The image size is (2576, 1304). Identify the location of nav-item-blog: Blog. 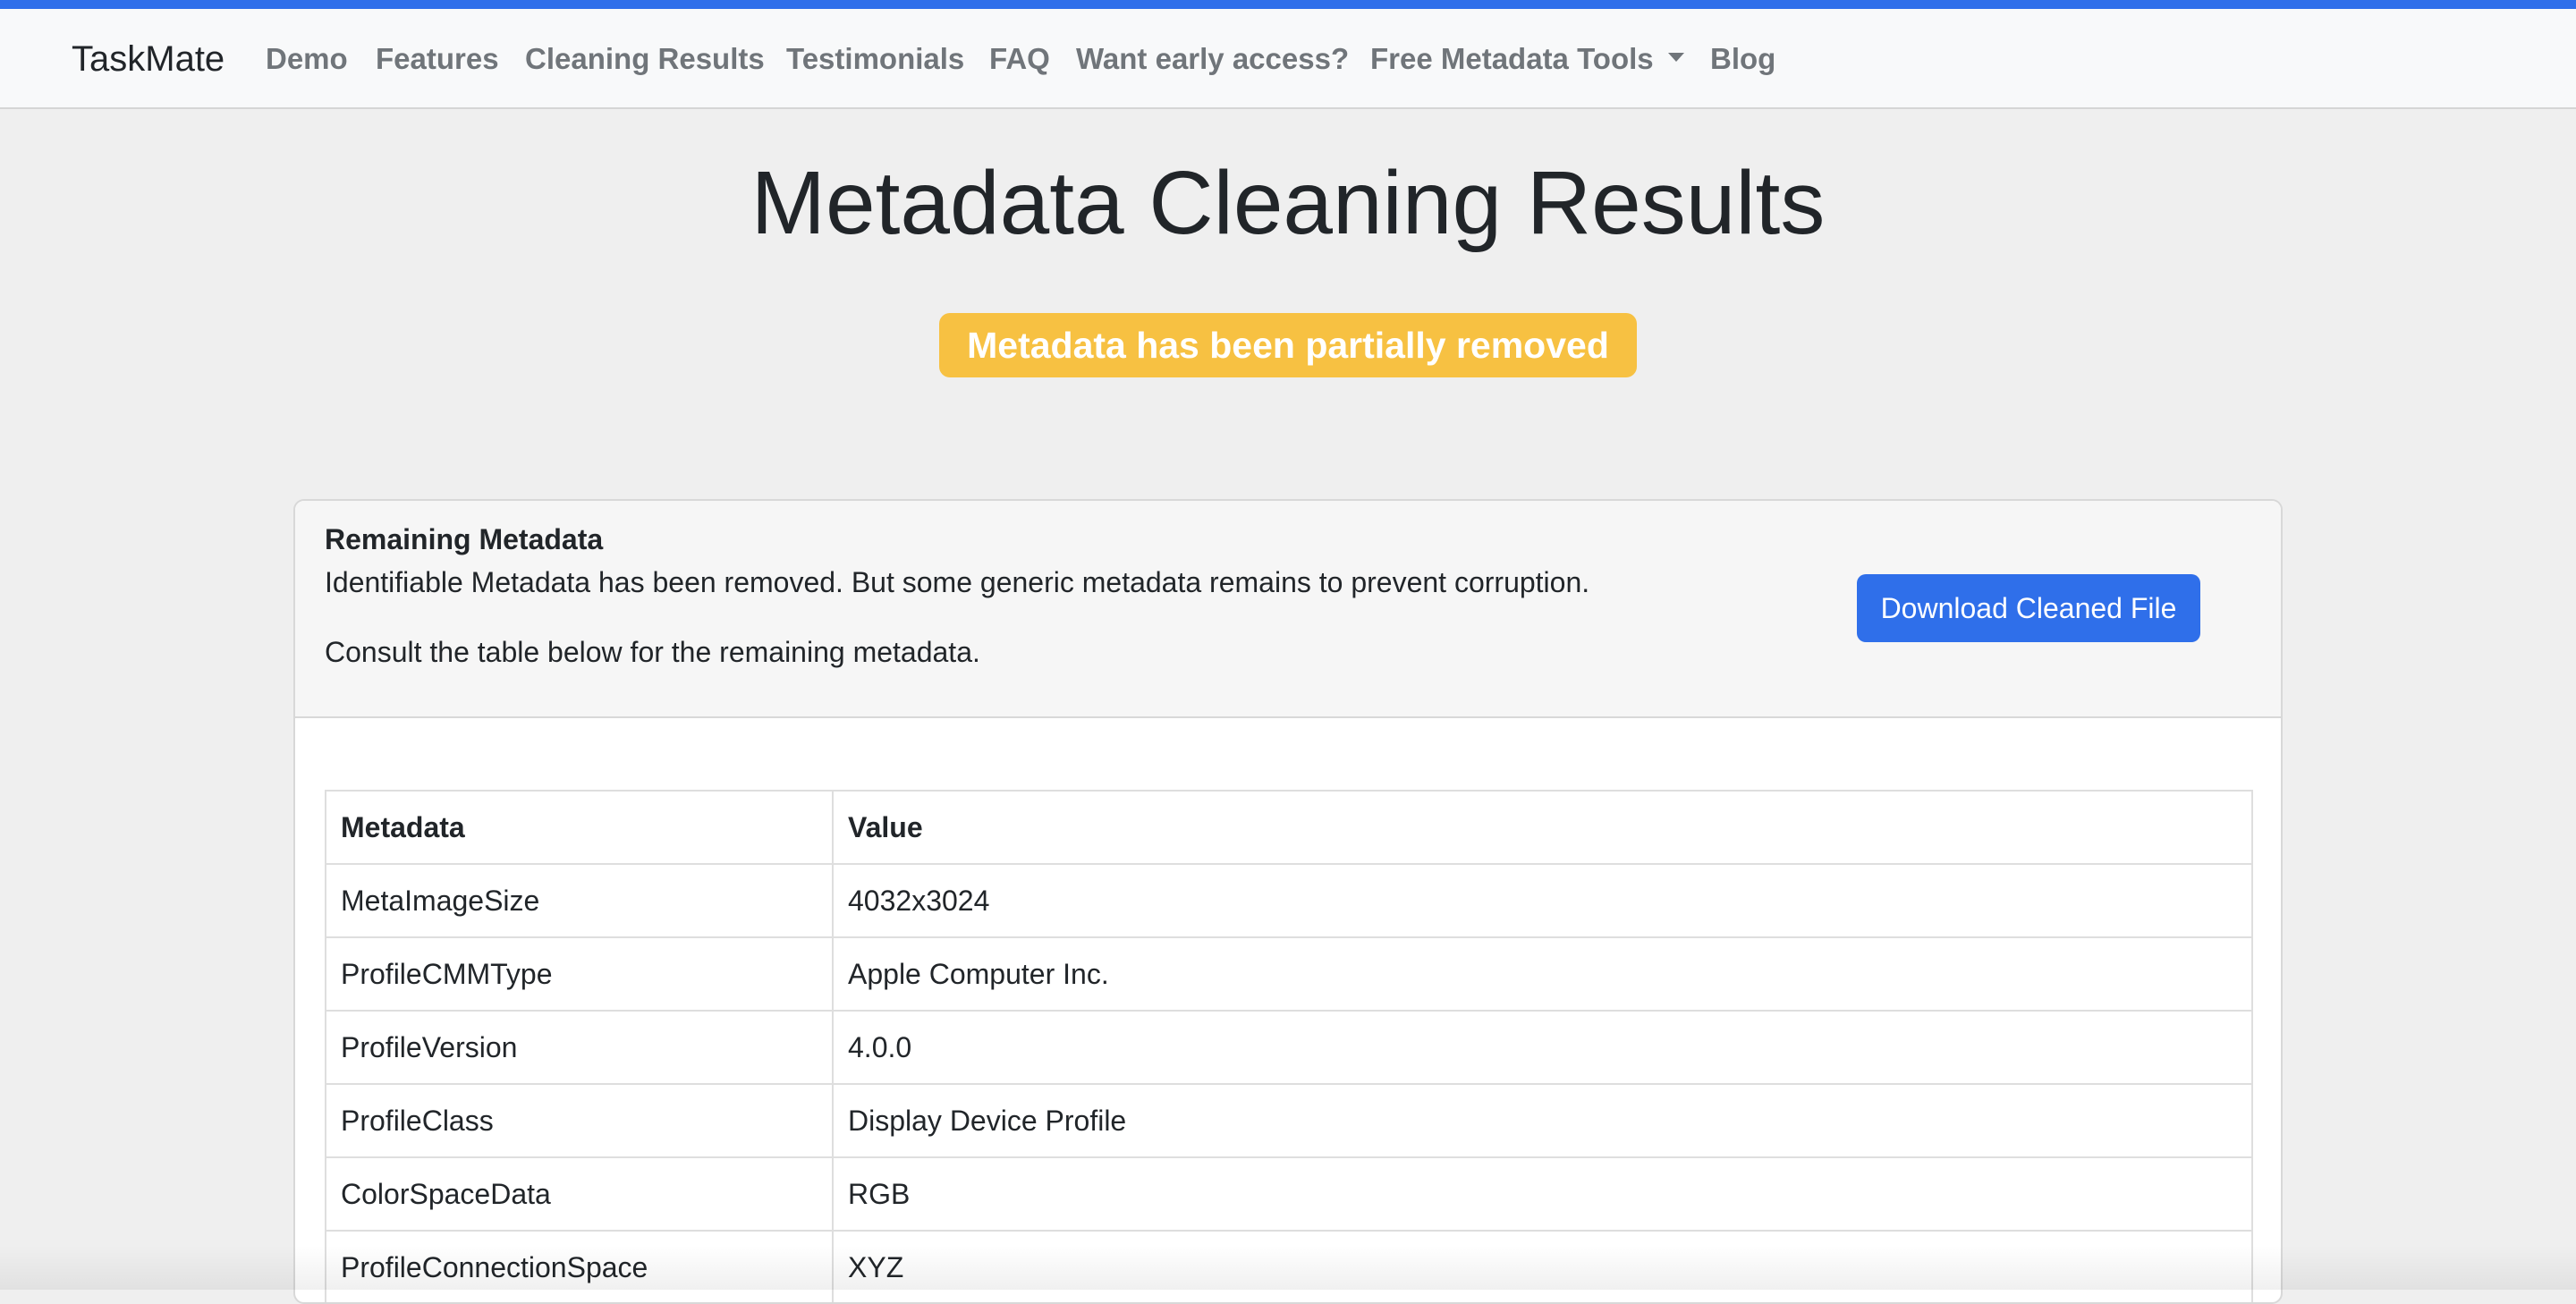
(1742, 59).